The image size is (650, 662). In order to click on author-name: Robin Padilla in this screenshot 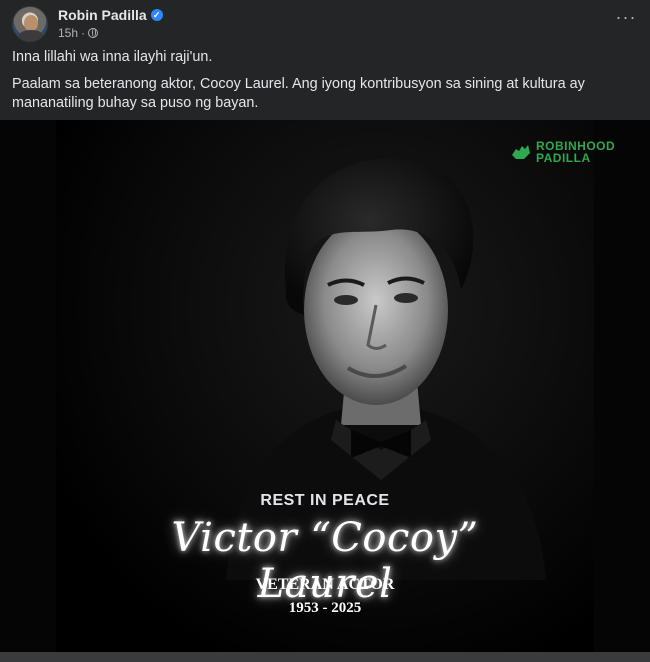, I will do `click(102, 15)`.